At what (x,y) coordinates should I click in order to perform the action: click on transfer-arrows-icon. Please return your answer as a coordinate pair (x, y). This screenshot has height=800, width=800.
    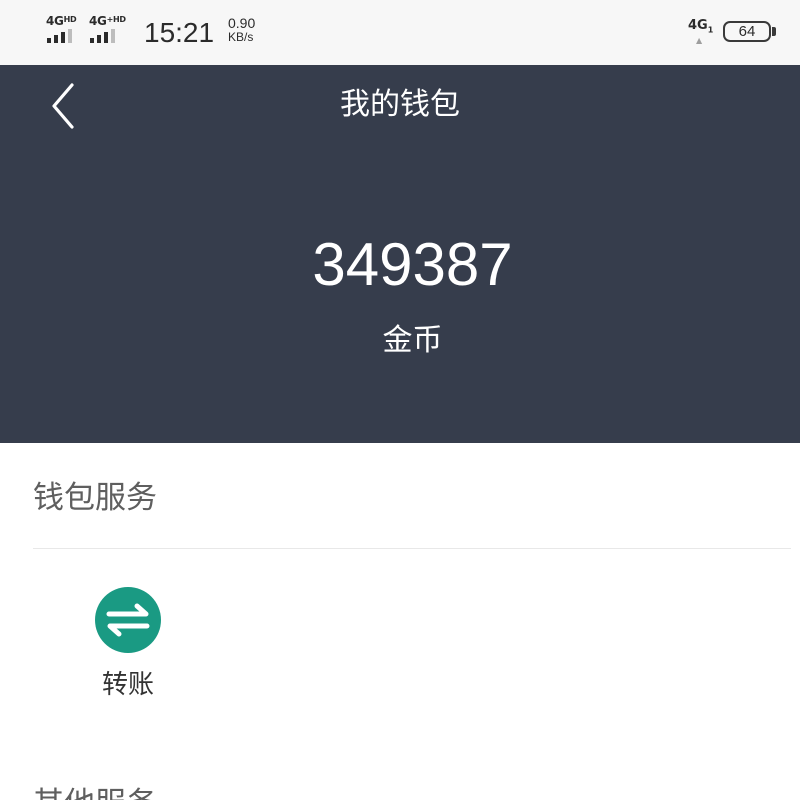
    Looking at the image, I should click on (128, 620).